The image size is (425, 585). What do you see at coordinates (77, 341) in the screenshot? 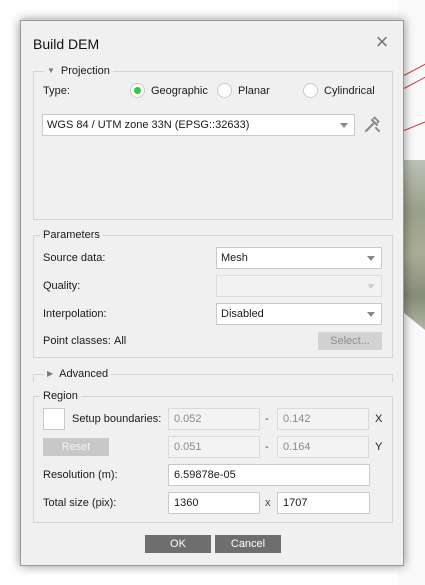
I see `point-classes-label: Point classes:` at bounding box center [77, 341].